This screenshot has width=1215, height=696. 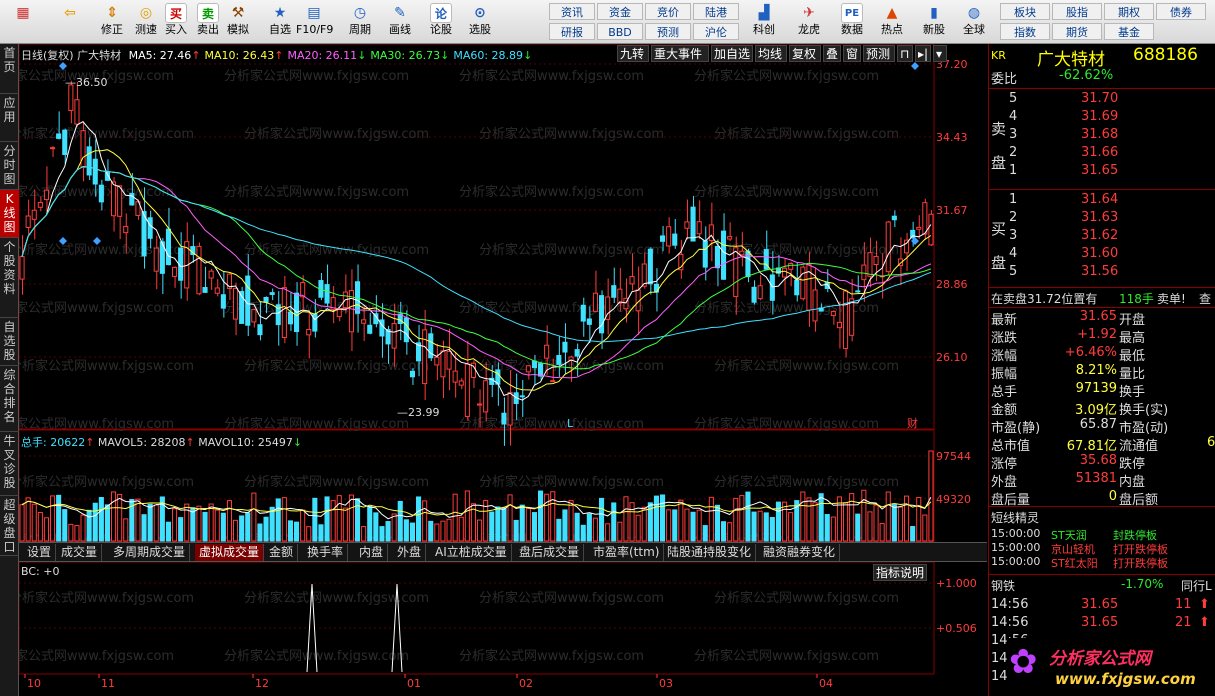 What do you see at coordinates (805, 53) in the screenshot?
I see `chart-tool-4: 复权` at bounding box center [805, 53].